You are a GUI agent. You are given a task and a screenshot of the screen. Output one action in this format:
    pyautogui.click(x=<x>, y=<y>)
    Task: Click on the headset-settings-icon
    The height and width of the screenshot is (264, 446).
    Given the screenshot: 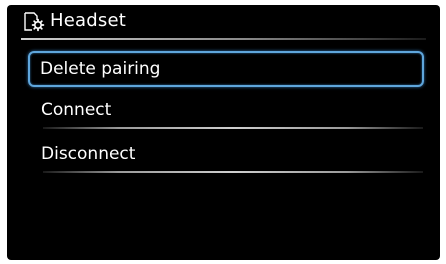 What is the action you would take?
    pyautogui.click(x=34, y=22)
    